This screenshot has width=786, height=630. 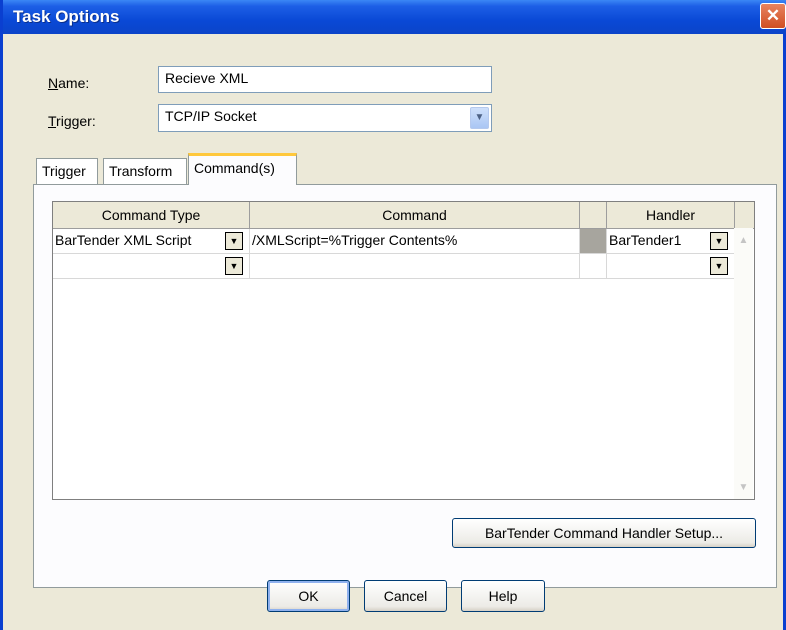 What do you see at coordinates (743, 363) in the screenshot?
I see `grid-vertical-scrollbar: ▲ ▼` at bounding box center [743, 363].